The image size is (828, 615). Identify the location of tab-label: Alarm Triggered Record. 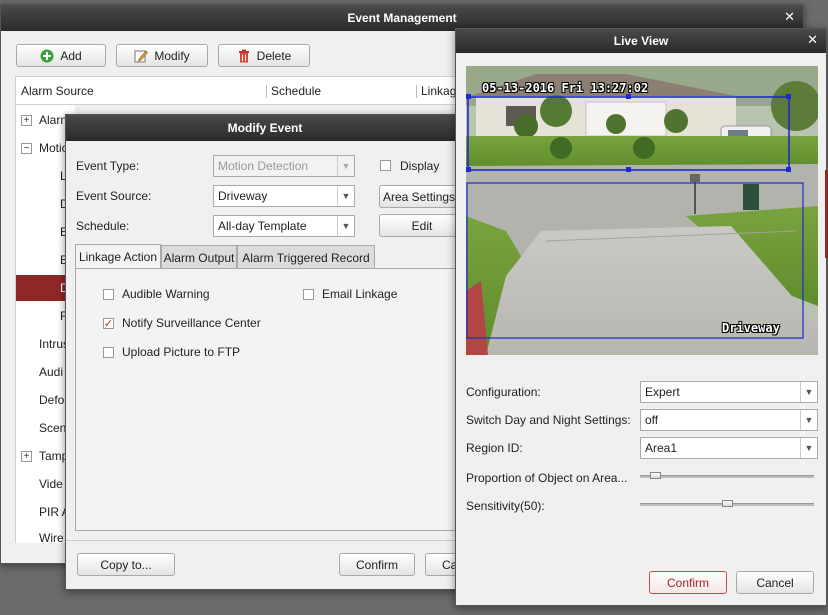
(306, 257).